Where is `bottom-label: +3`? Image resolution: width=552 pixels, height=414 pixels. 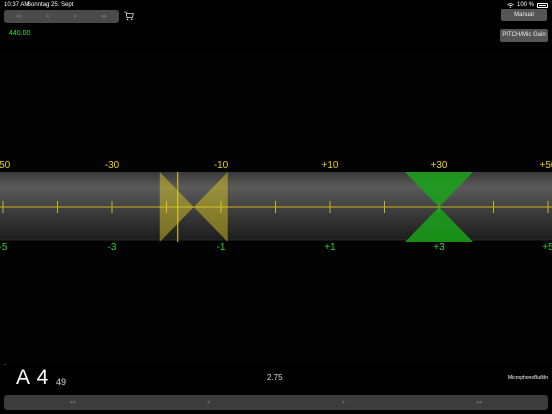 bottom-label: +3 is located at coordinates (439, 247).